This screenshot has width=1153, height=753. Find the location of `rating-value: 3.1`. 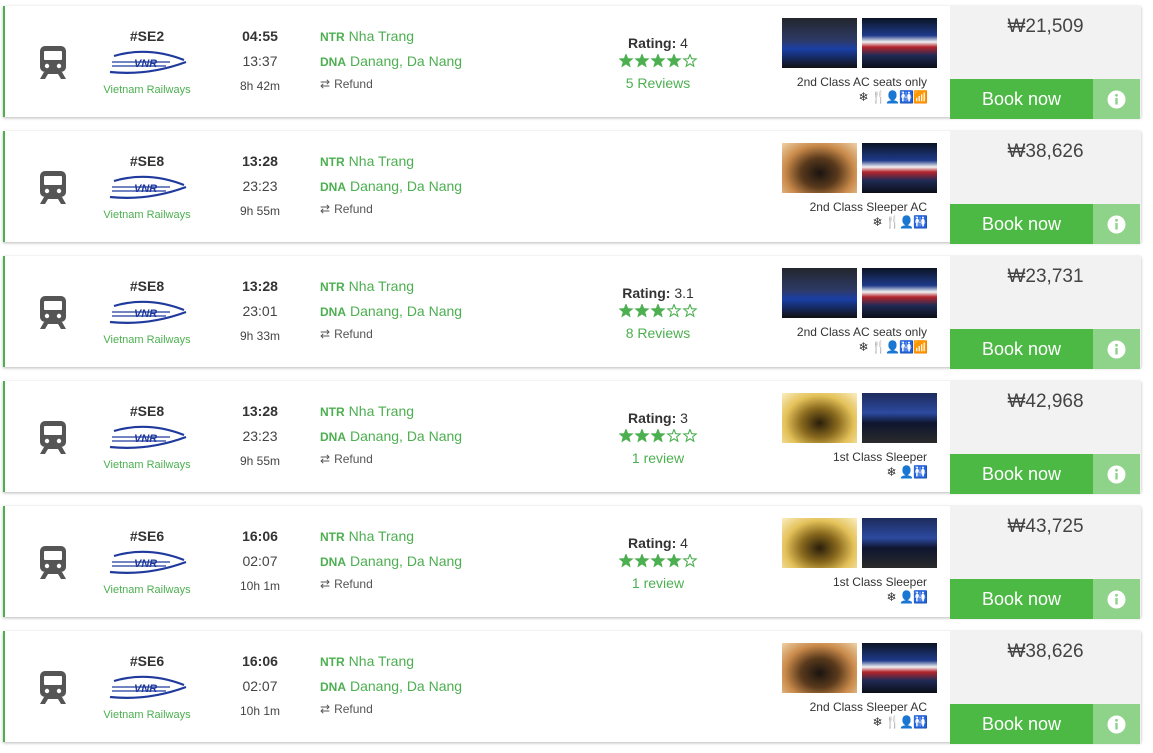

rating-value: 3.1 is located at coordinates (684, 293).